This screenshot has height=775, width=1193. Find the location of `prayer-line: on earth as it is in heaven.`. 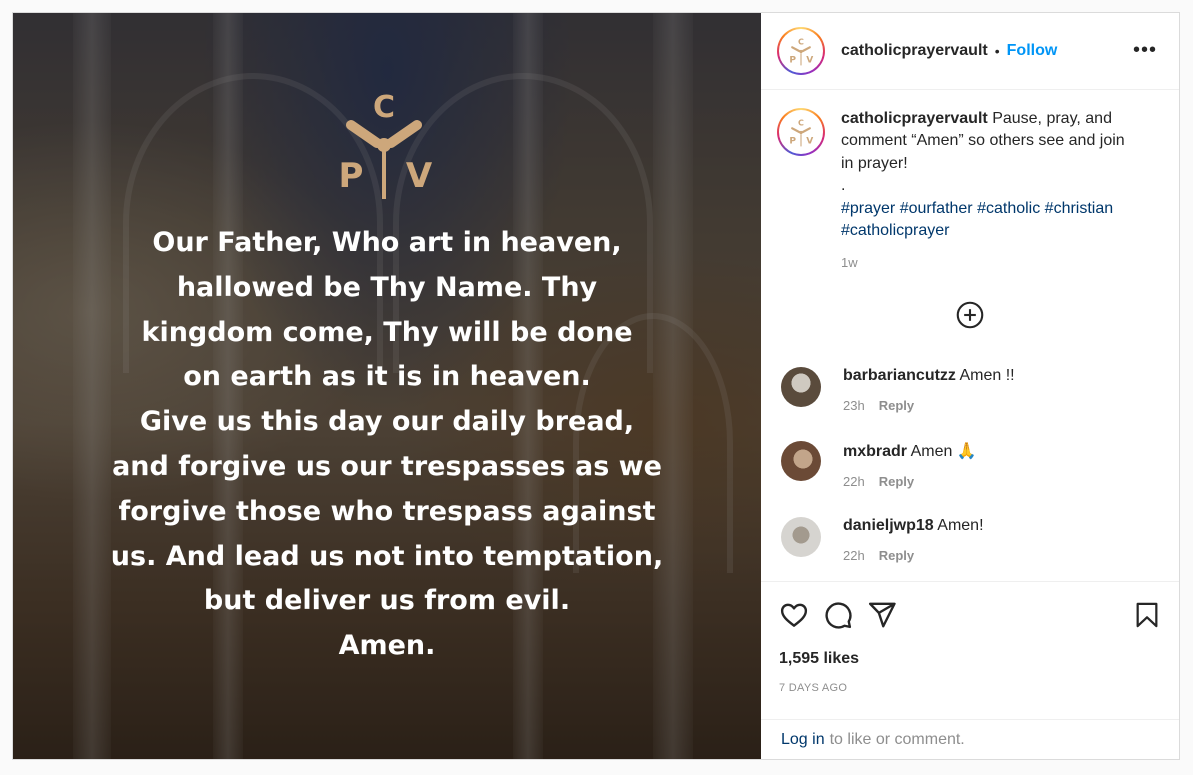

prayer-line: on earth as it is in heaven. is located at coordinates (387, 377).